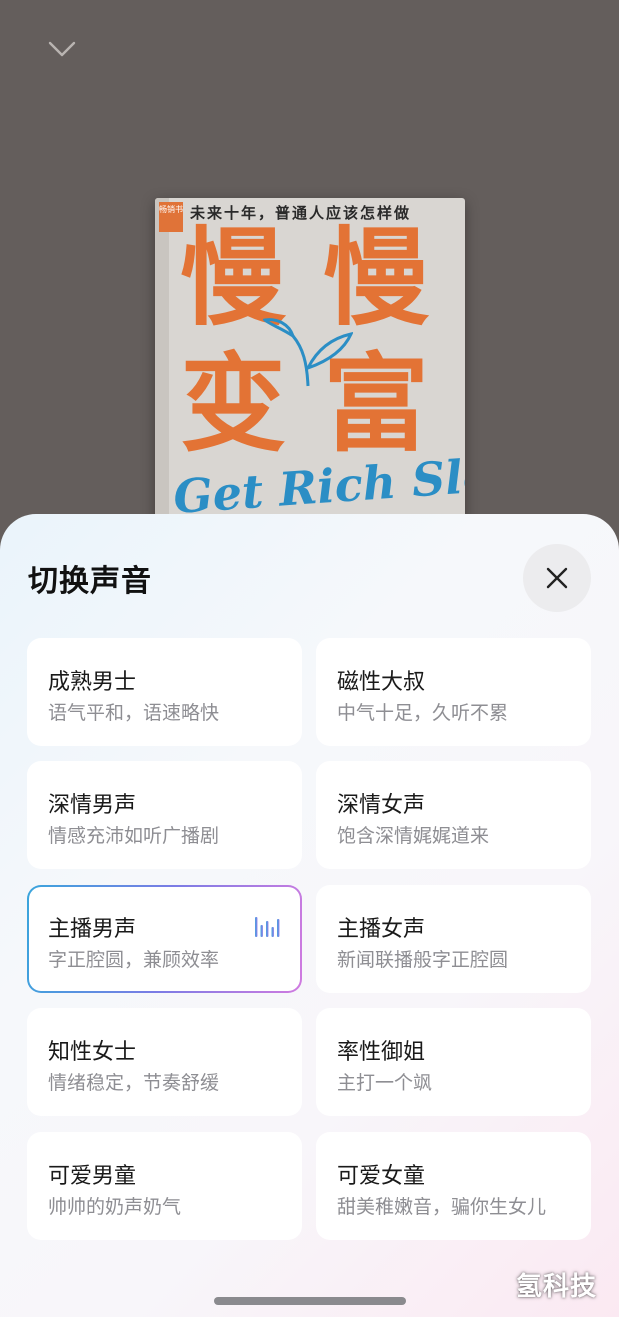 This screenshot has height=1317, width=619. What do you see at coordinates (423, 960) in the screenshot?
I see `voice-description: 新闻联播般字正腔圆` at bounding box center [423, 960].